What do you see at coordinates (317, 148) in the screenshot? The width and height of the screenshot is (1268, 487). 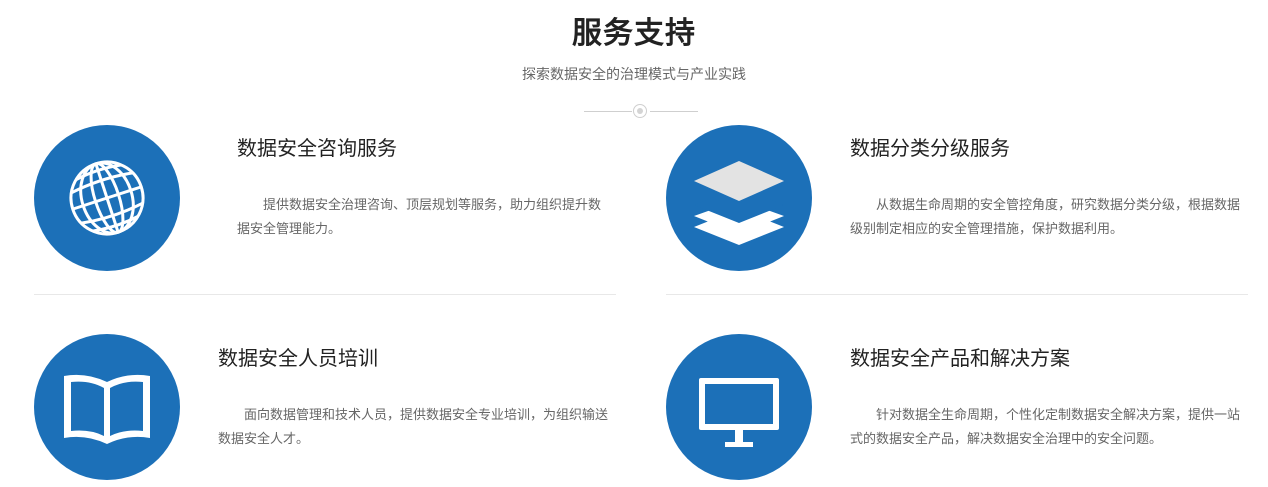 I see `service-title: 数据安全咨询服务` at bounding box center [317, 148].